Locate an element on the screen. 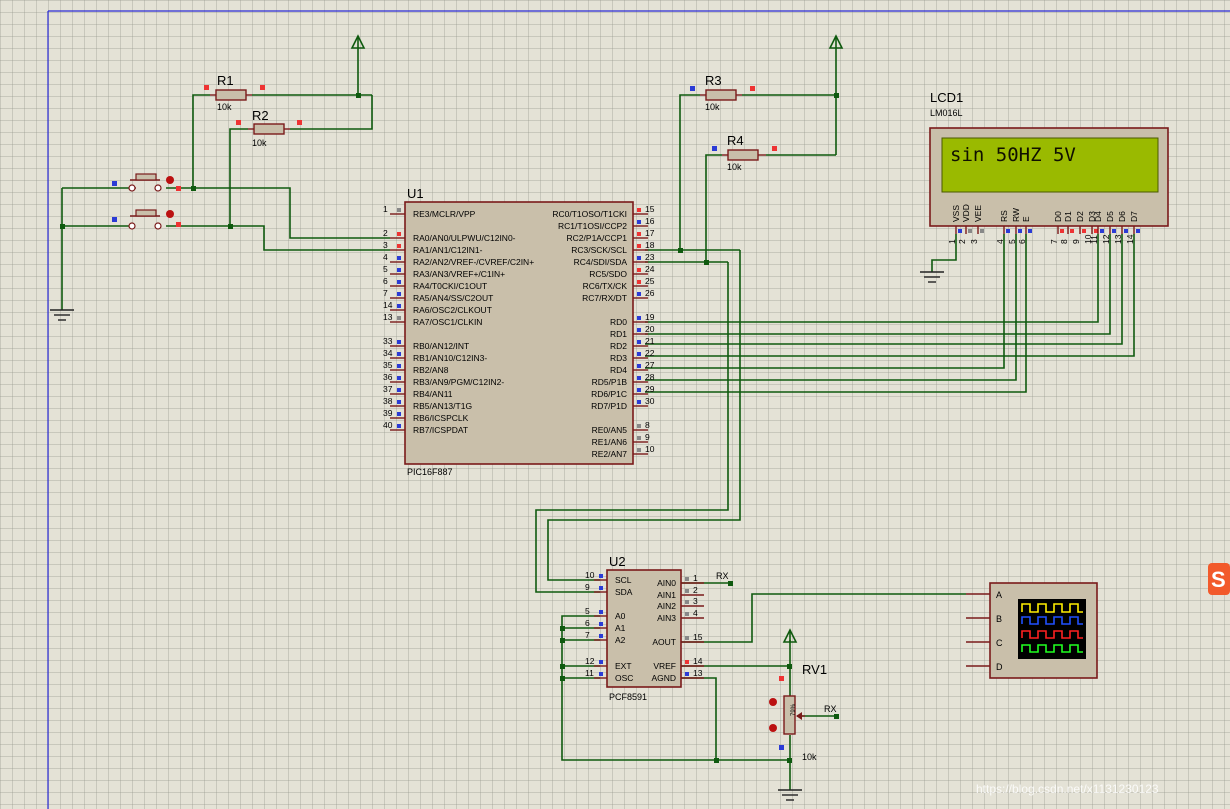 The width and height of the screenshot is (1230, 809). pin-number: 37 is located at coordinates (388, 389).